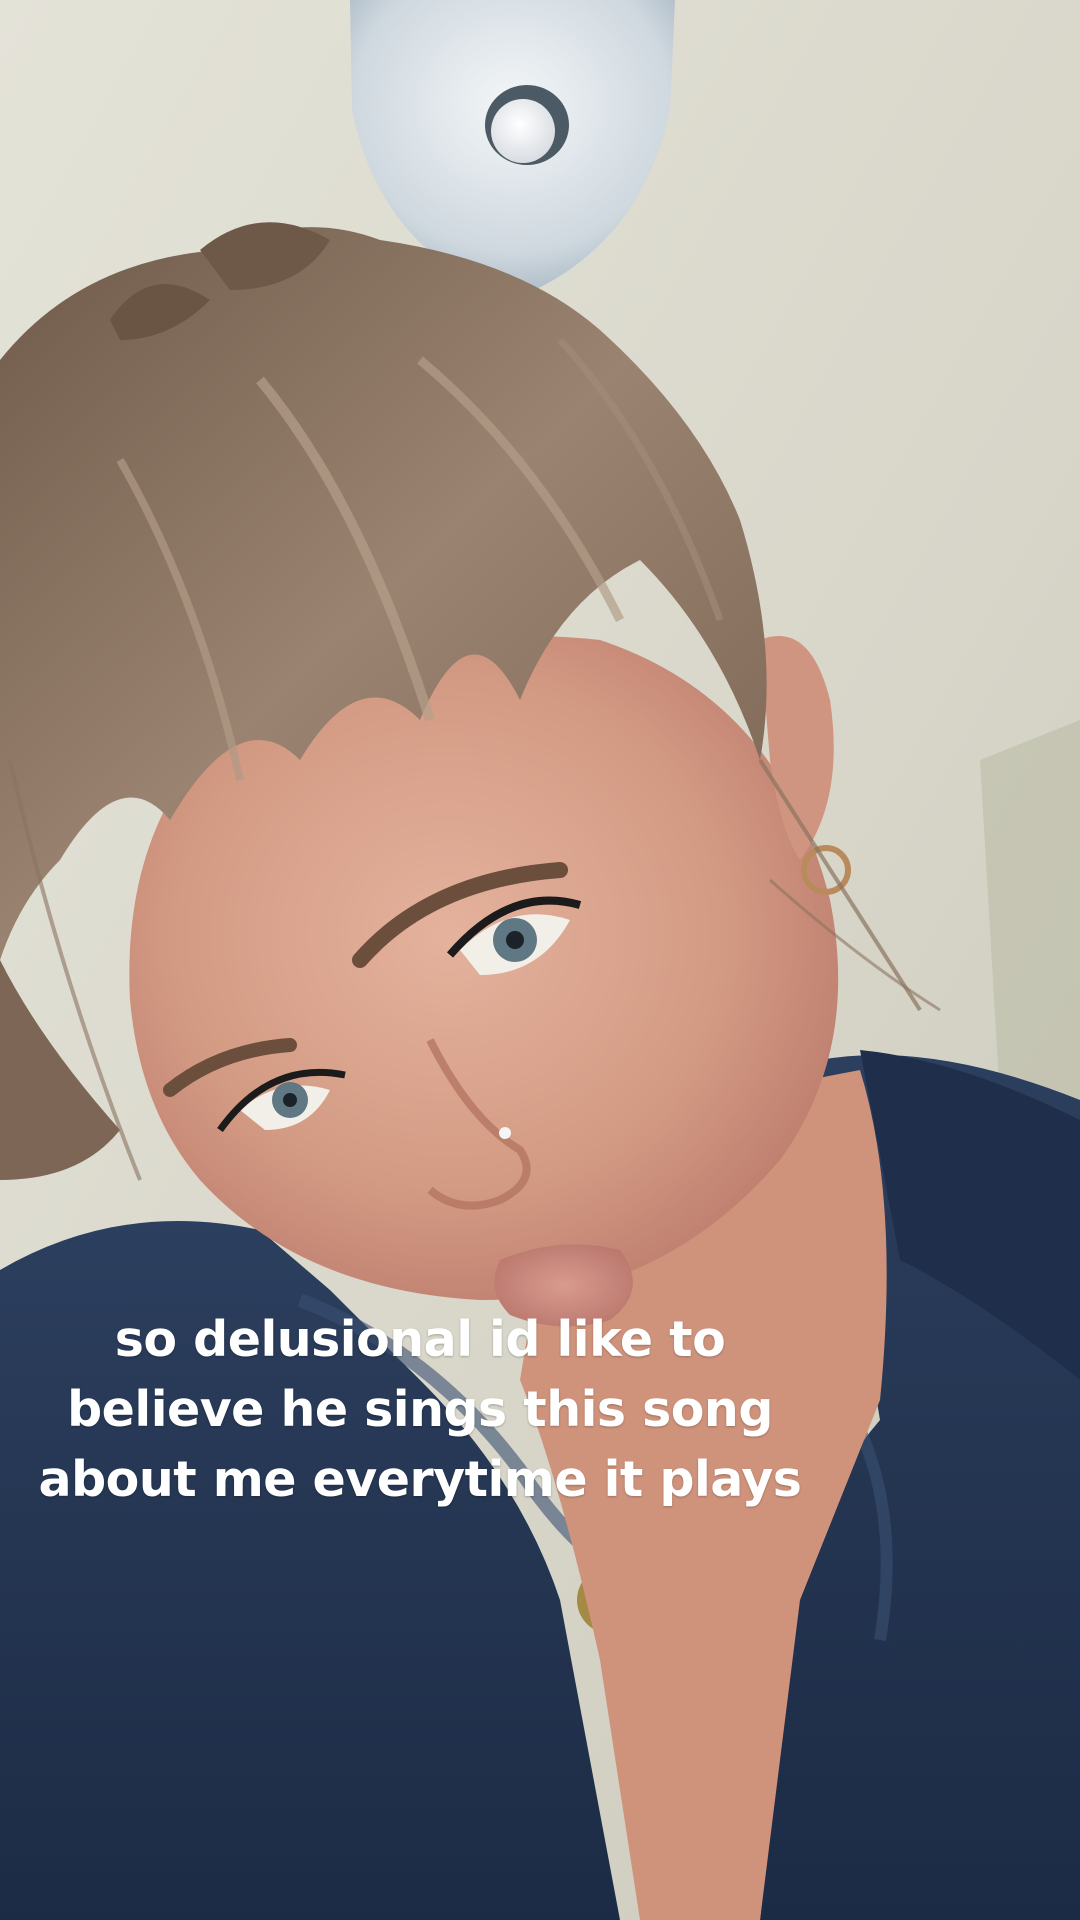 This screenshot has height=1920, width=1080. Describe the element at coordinates (505, 1133) in the screenshot. I see `nose-stud` at that location.